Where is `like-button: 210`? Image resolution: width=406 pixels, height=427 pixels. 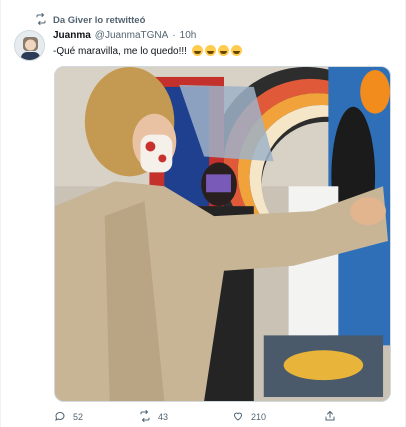 like-button: 210 is located at coordinates (249, 417).